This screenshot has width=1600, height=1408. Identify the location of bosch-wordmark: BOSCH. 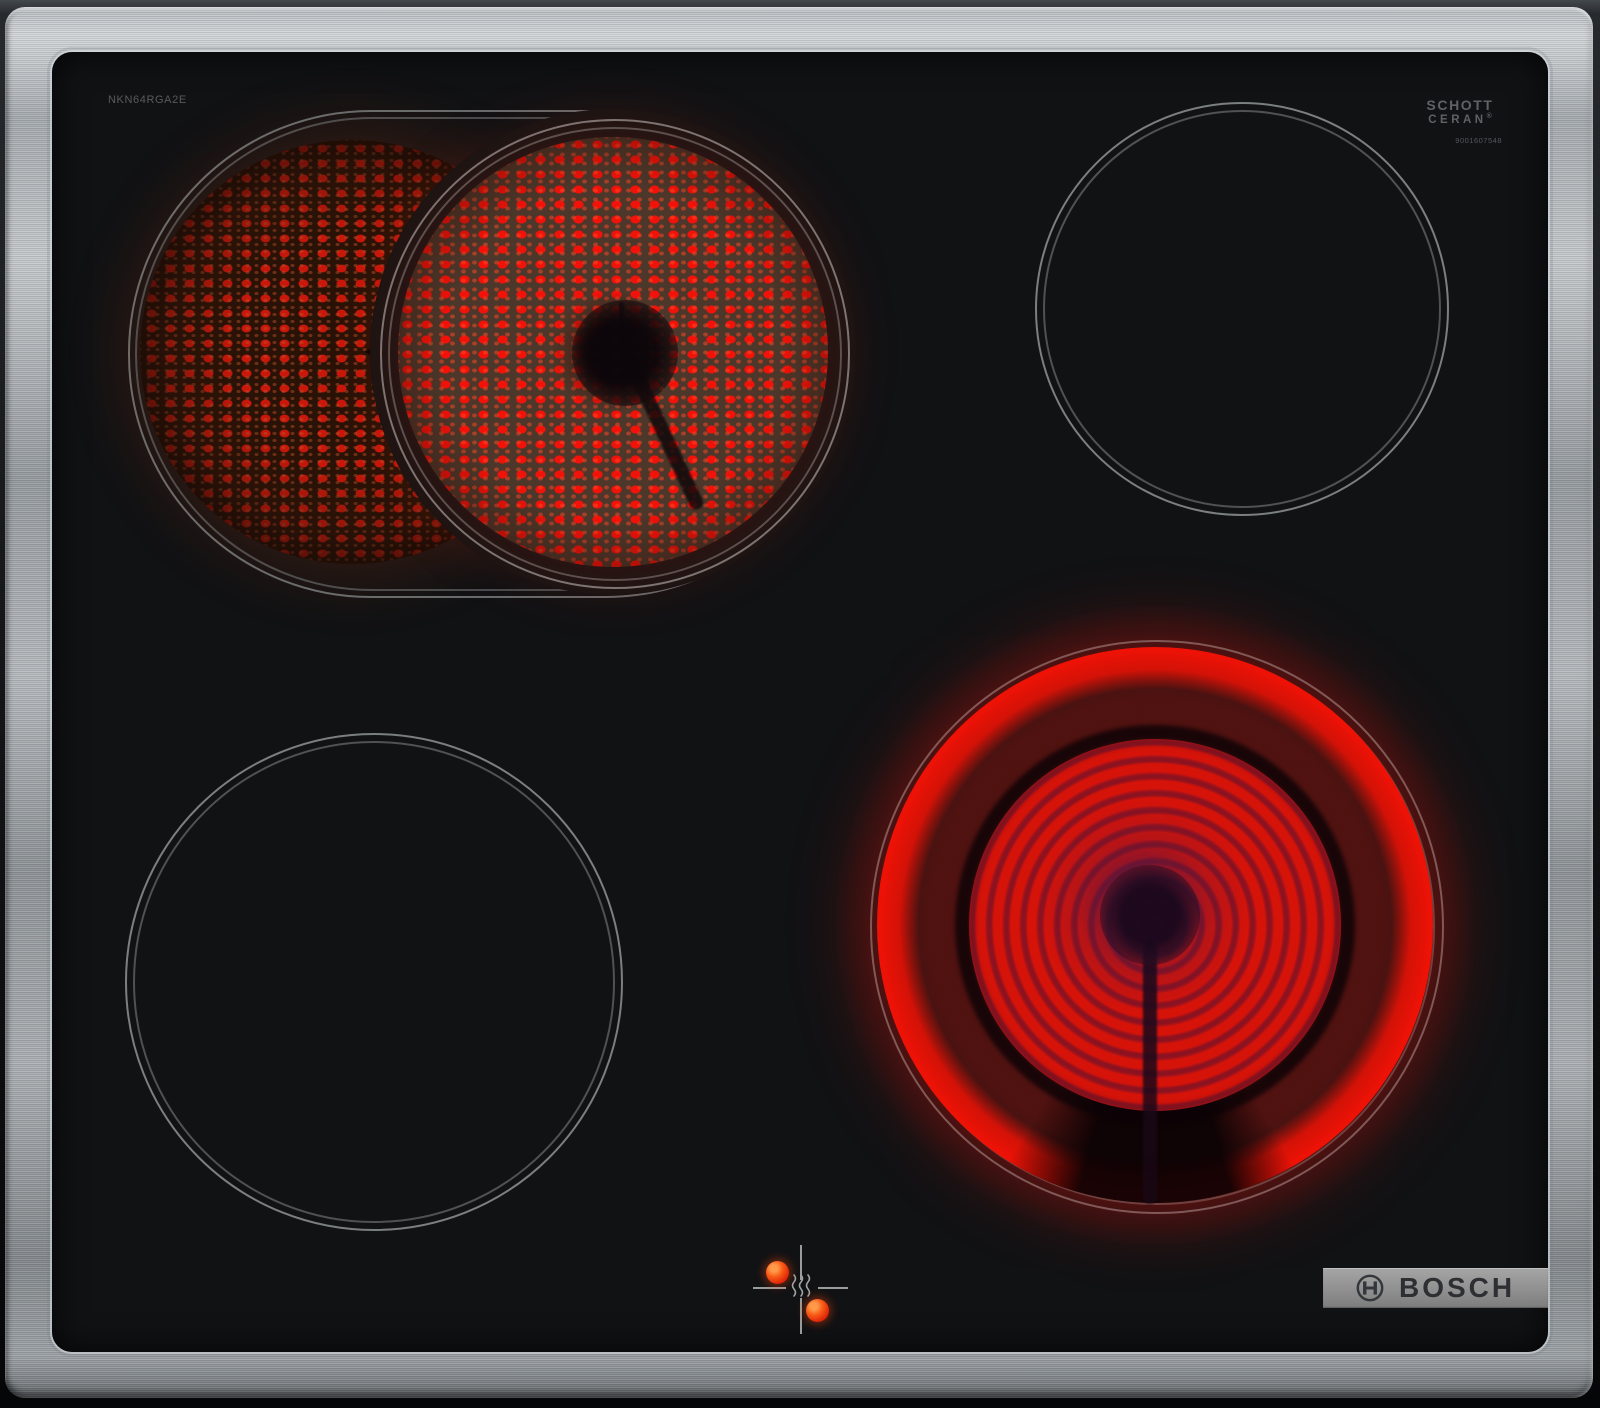
(1457, 1287).